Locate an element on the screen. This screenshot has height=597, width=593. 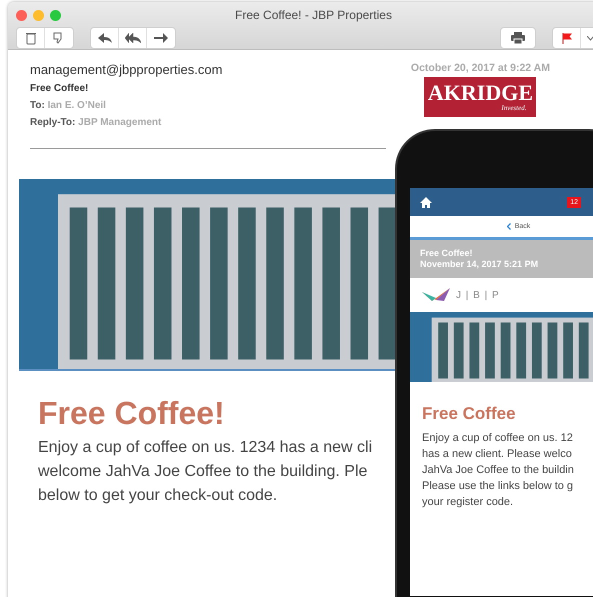
reply-icon is located at coordinates (105, 38).